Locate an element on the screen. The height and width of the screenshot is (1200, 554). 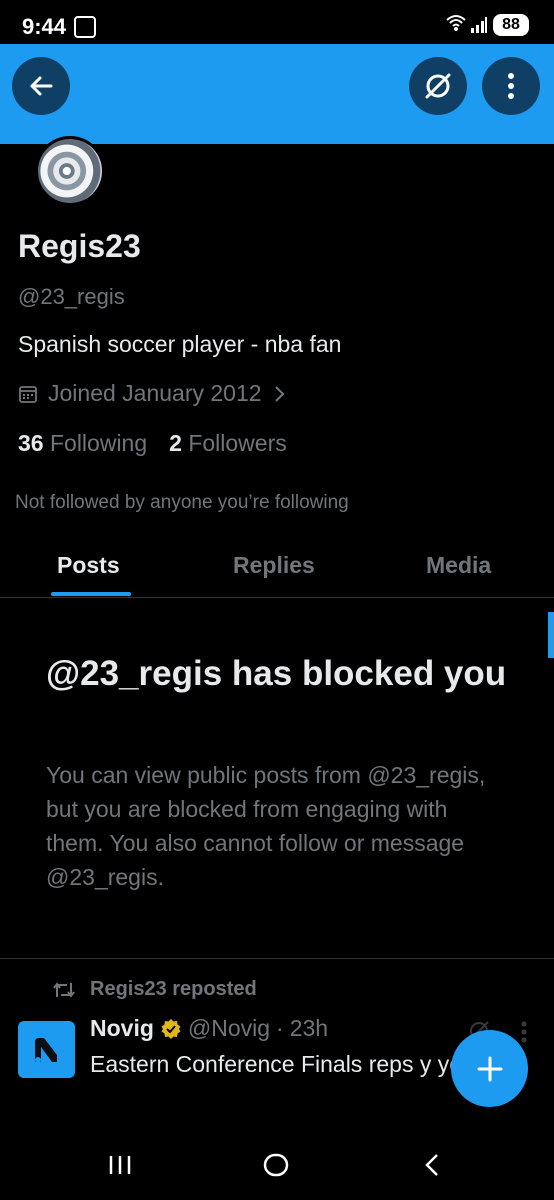
blocked-title: @23_regis has blocked you is located at coordinates (276, 673).